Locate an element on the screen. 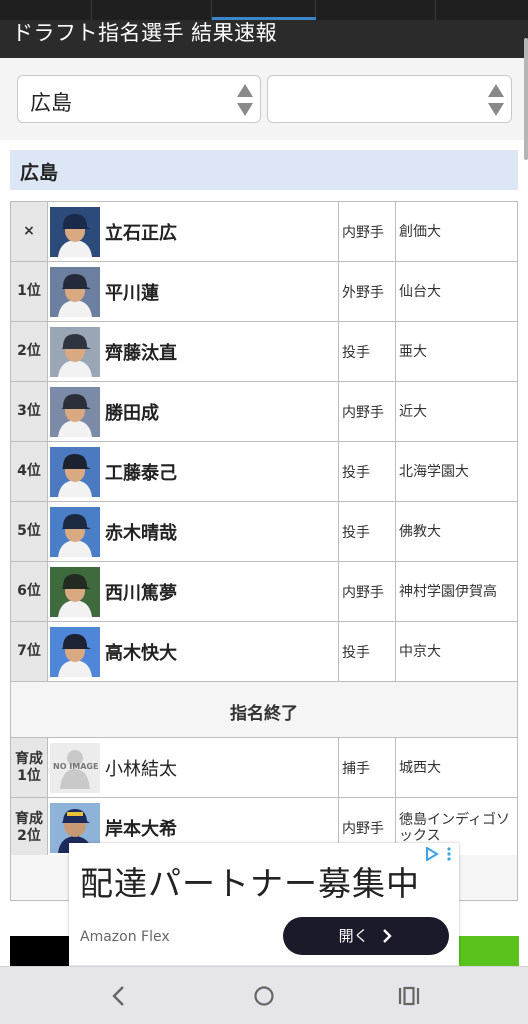 Image resolution: width=528 pixels, height=1024 pixels. table-row: 5位 赤木晴哉 投手 佛教大 is located at coordinates (264, 531).